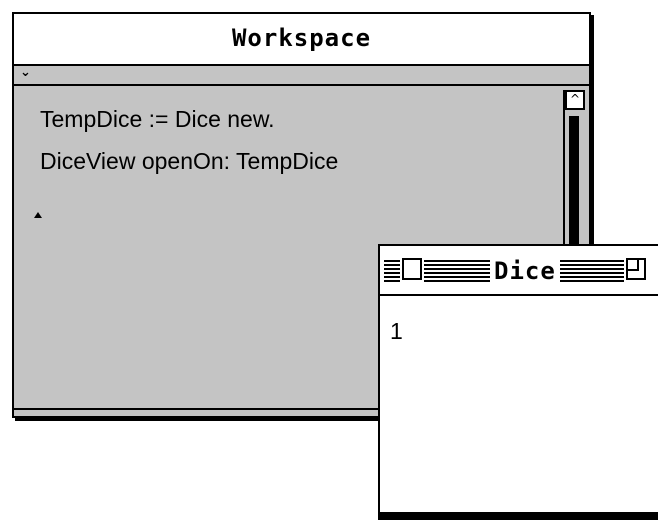  What do you see at coordinates (189, 140) in the screenshot?
I see `workspace-code: TempDice := Dice new. DiceView openOn` at bounding box center [189, 140].